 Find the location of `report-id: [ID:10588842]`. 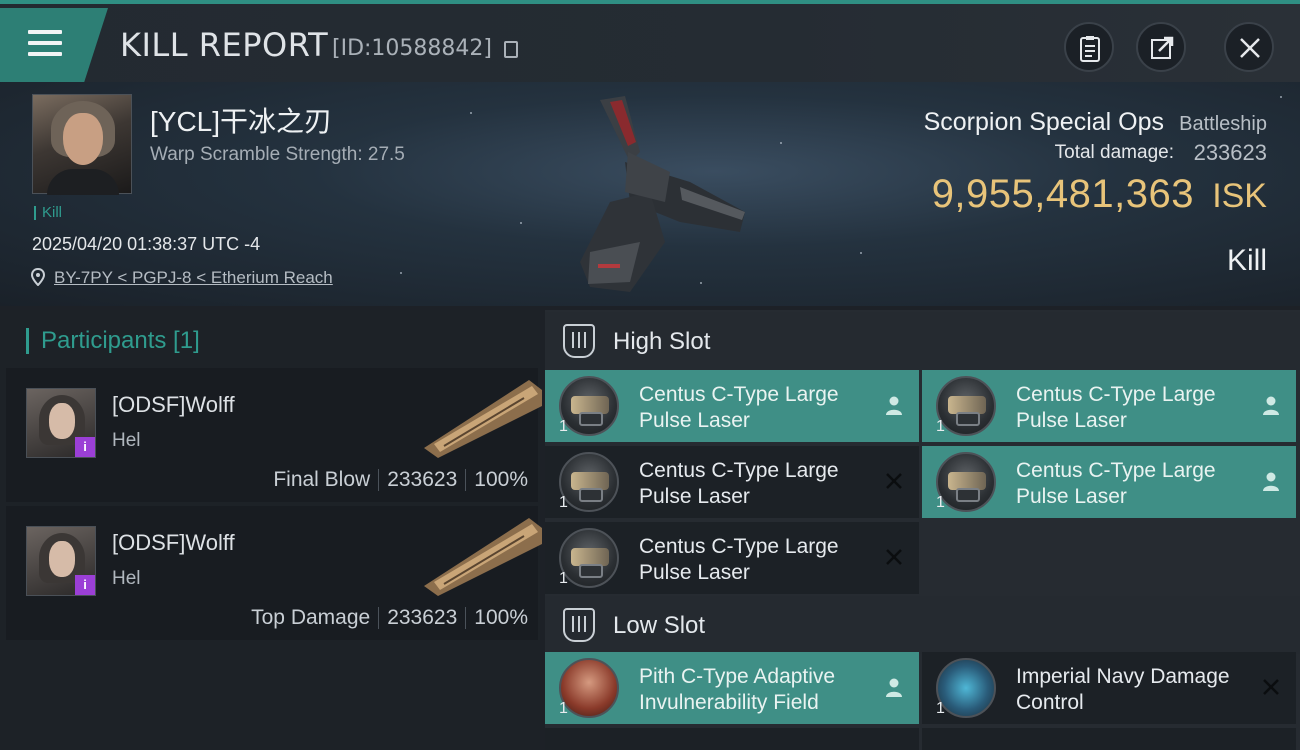

report-id: [ID:10588842] is located at coordinates (412, 48).